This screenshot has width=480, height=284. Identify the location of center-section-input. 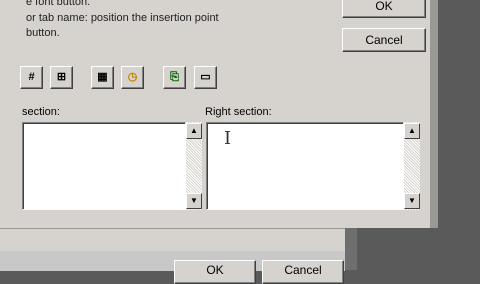
(104, 166).